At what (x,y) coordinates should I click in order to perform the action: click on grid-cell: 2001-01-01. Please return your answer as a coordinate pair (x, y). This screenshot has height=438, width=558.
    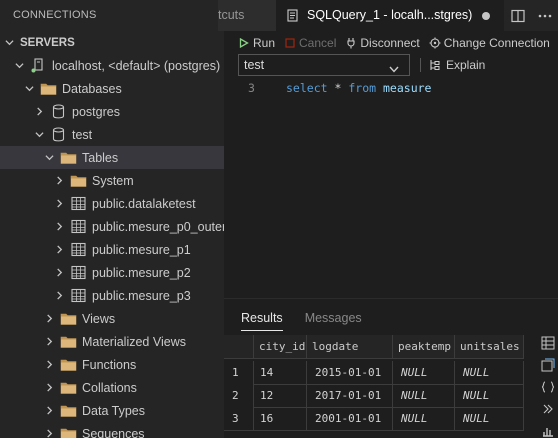
    Looking at the image, I should click on (350, 419).